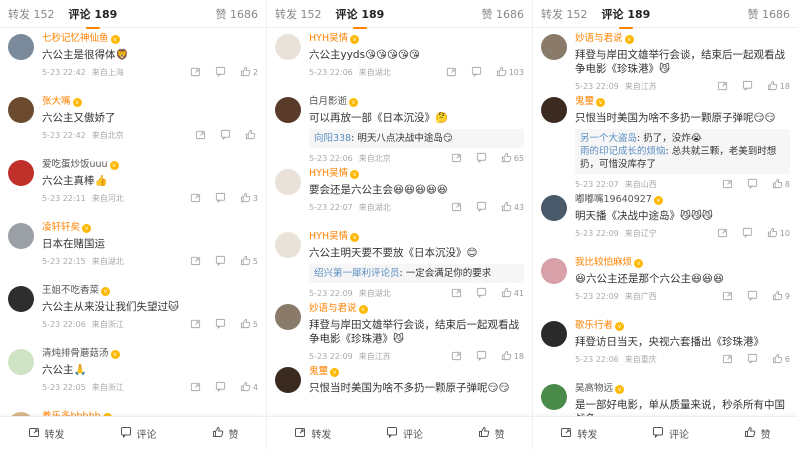 This screenshot has width=800, height=450. What do you see at coordinates (150, 165) in the screenshot?
I see `username: 爱吃蛋炒饭uuu v` at bounding box center [150, 165].